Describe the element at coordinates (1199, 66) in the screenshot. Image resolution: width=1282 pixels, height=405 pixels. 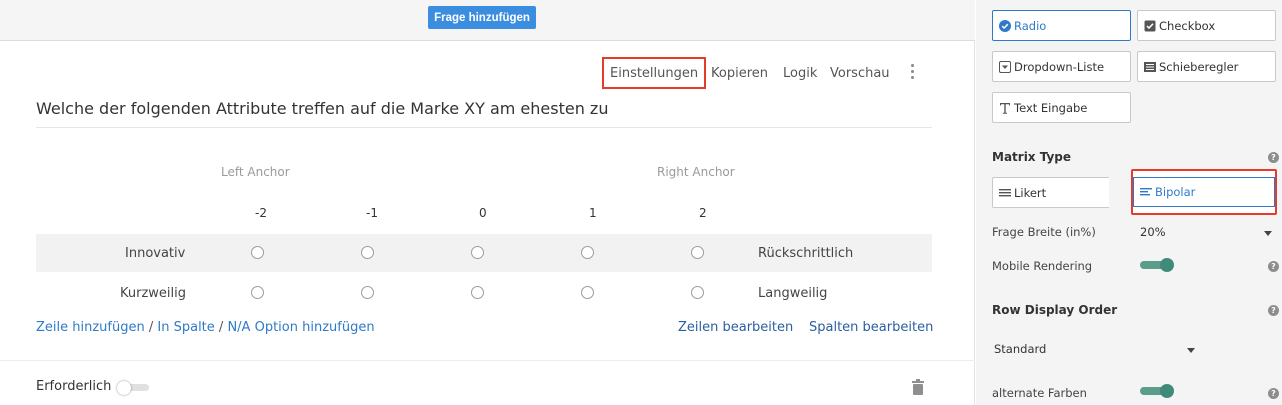
I see `type-slider-label: Schieberegler` at that location.